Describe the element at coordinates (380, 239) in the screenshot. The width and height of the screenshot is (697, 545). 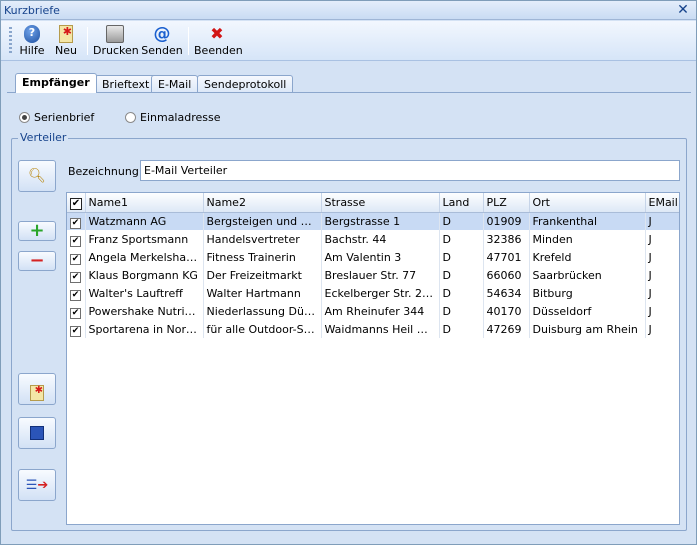
I see `cell-strasse: Bachstr. 44` at that location.